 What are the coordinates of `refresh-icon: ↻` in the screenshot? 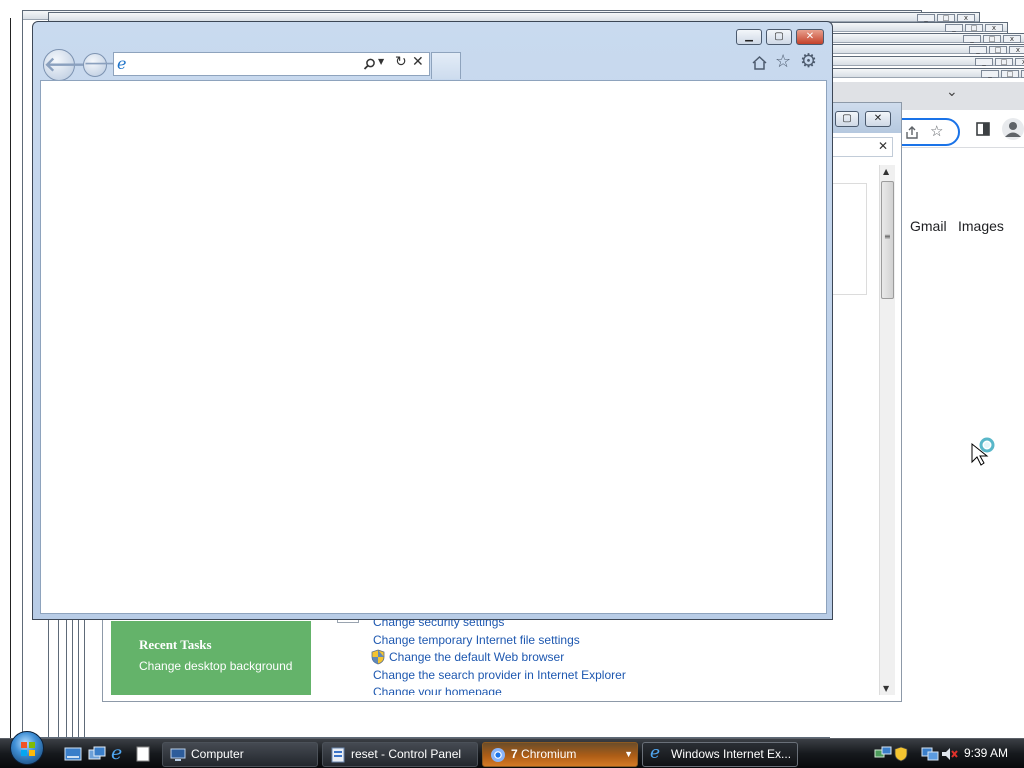 It's located at (401, 62).